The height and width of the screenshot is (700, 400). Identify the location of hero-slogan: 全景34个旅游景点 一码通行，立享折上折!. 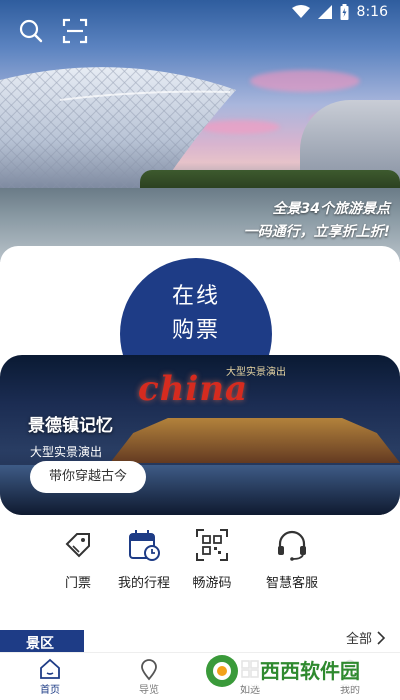
(317, 221).